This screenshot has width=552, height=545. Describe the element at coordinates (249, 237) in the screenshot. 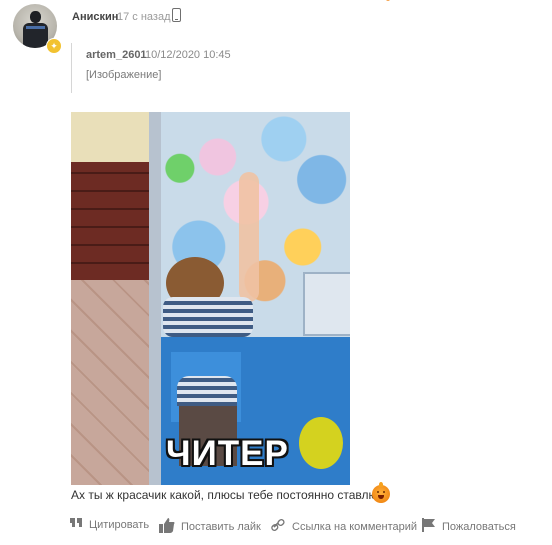

I see `photo-child-arm` at that location.